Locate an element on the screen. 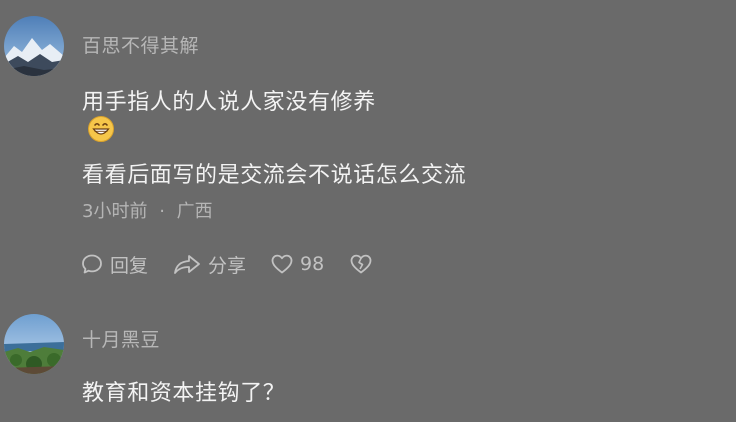  reply-label: 回复 is located at coordinates (129, 265).